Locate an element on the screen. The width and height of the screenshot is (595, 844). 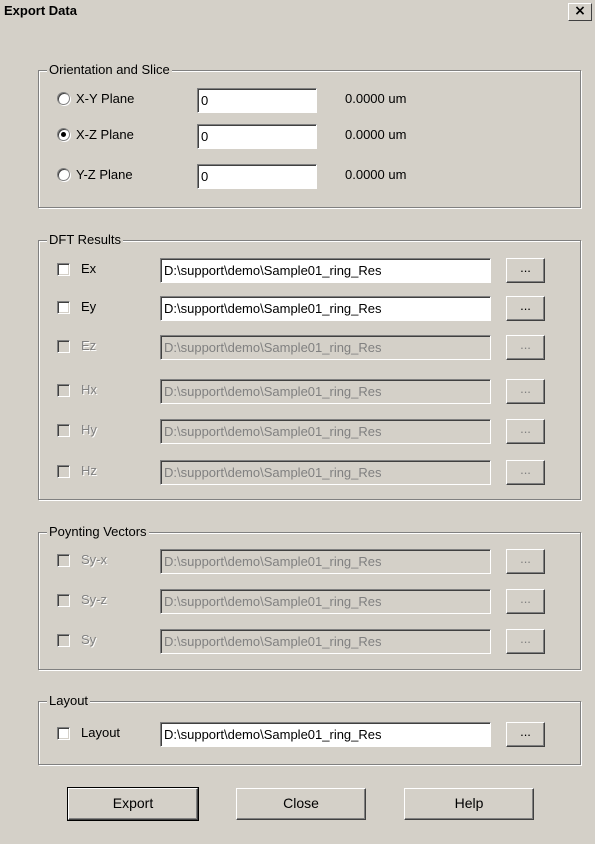
slice-input-yz: 0 is located at coordinates (257, 176).